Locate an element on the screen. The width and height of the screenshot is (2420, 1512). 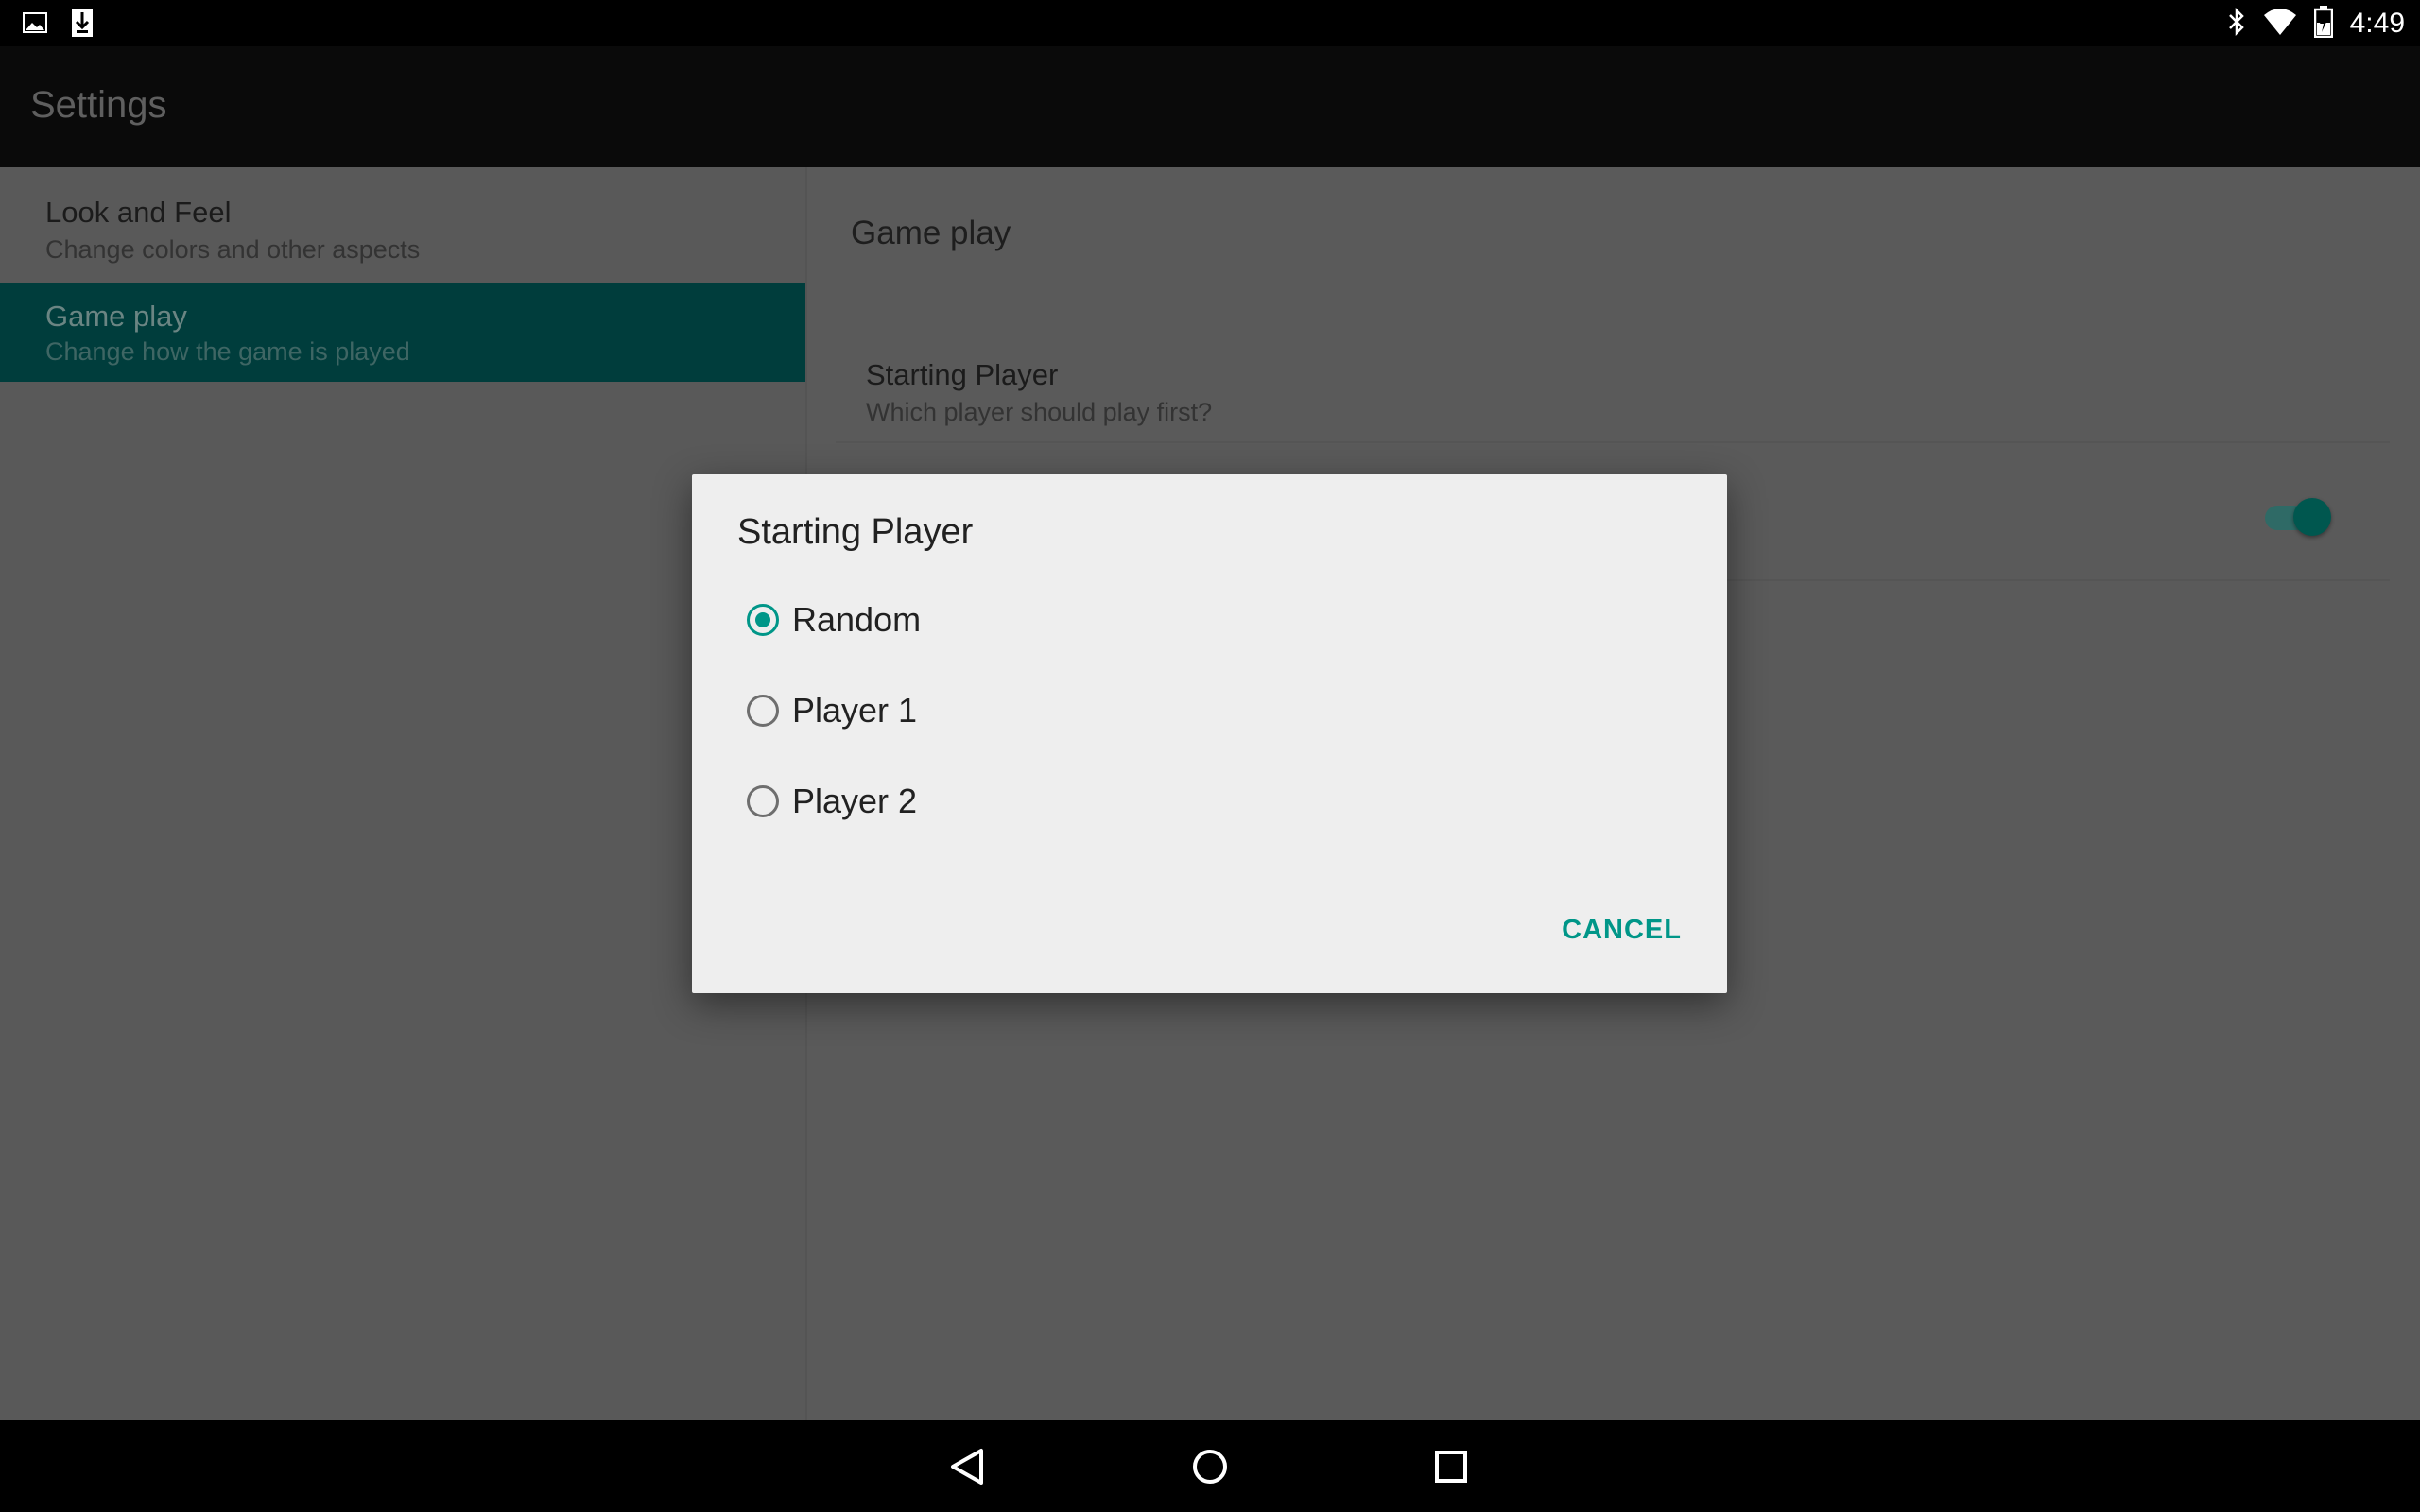
toggle-switch is located at coordinates (2298, 517).